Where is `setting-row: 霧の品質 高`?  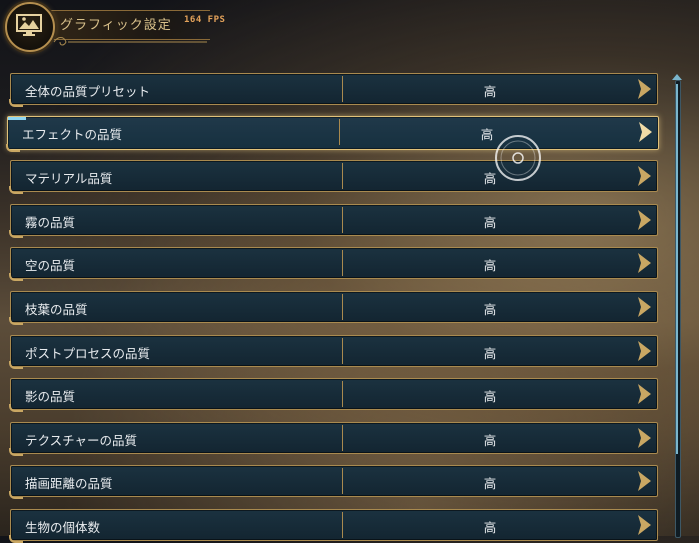 setting-row: 霧の品質 高 is located at coordinates (333, 221).